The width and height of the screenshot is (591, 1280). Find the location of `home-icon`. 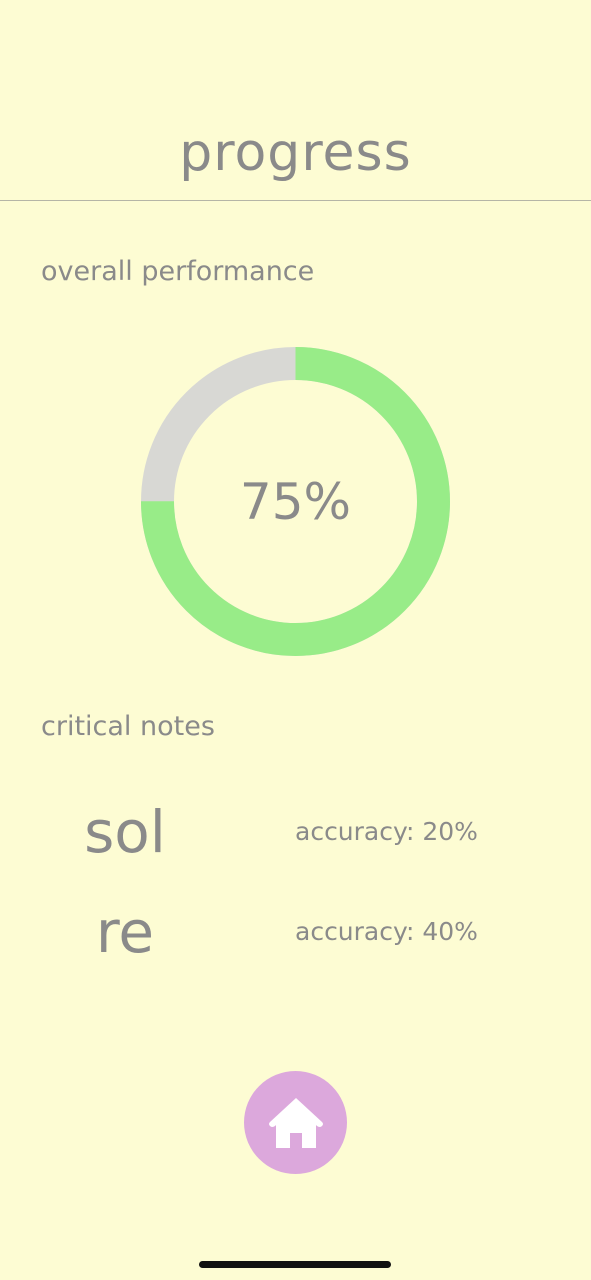

home-icon is located at coordinates (295, 1122).